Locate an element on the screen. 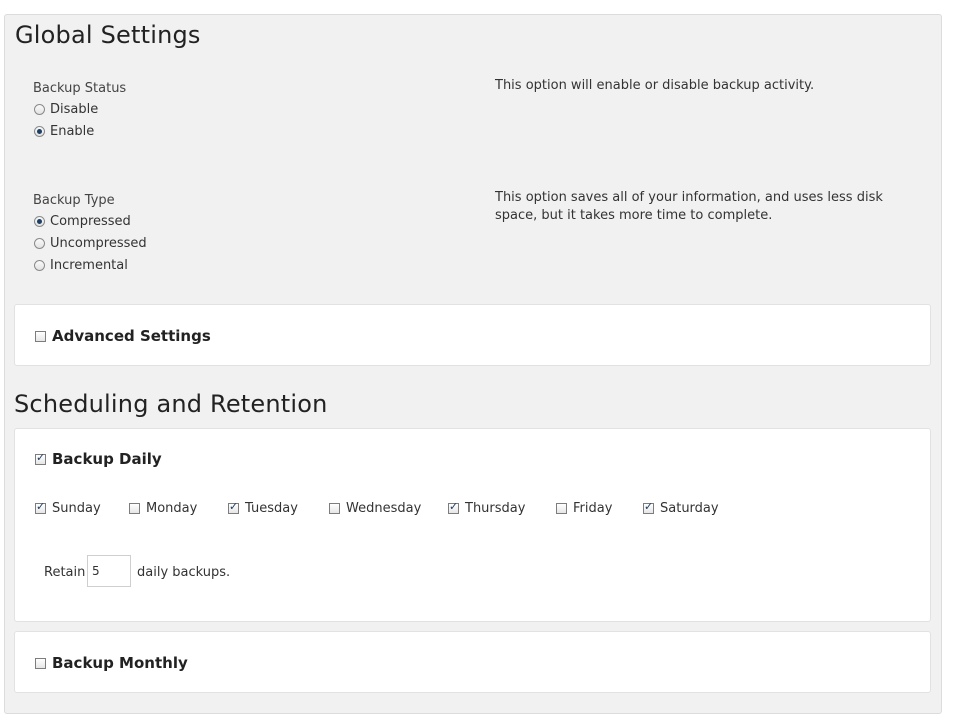 The width and height of the screenshot is (954, 714). backup-daily-label: Backup Daily is located at coordinates (107, 459).